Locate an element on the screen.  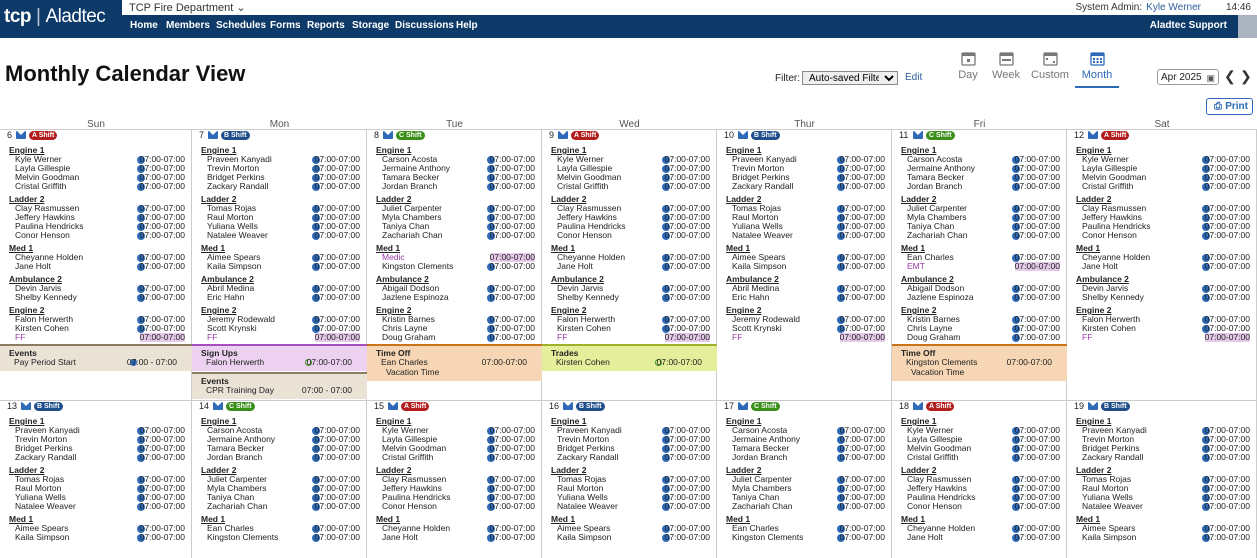
day-number: 15 is located at coordinates (379, 406).